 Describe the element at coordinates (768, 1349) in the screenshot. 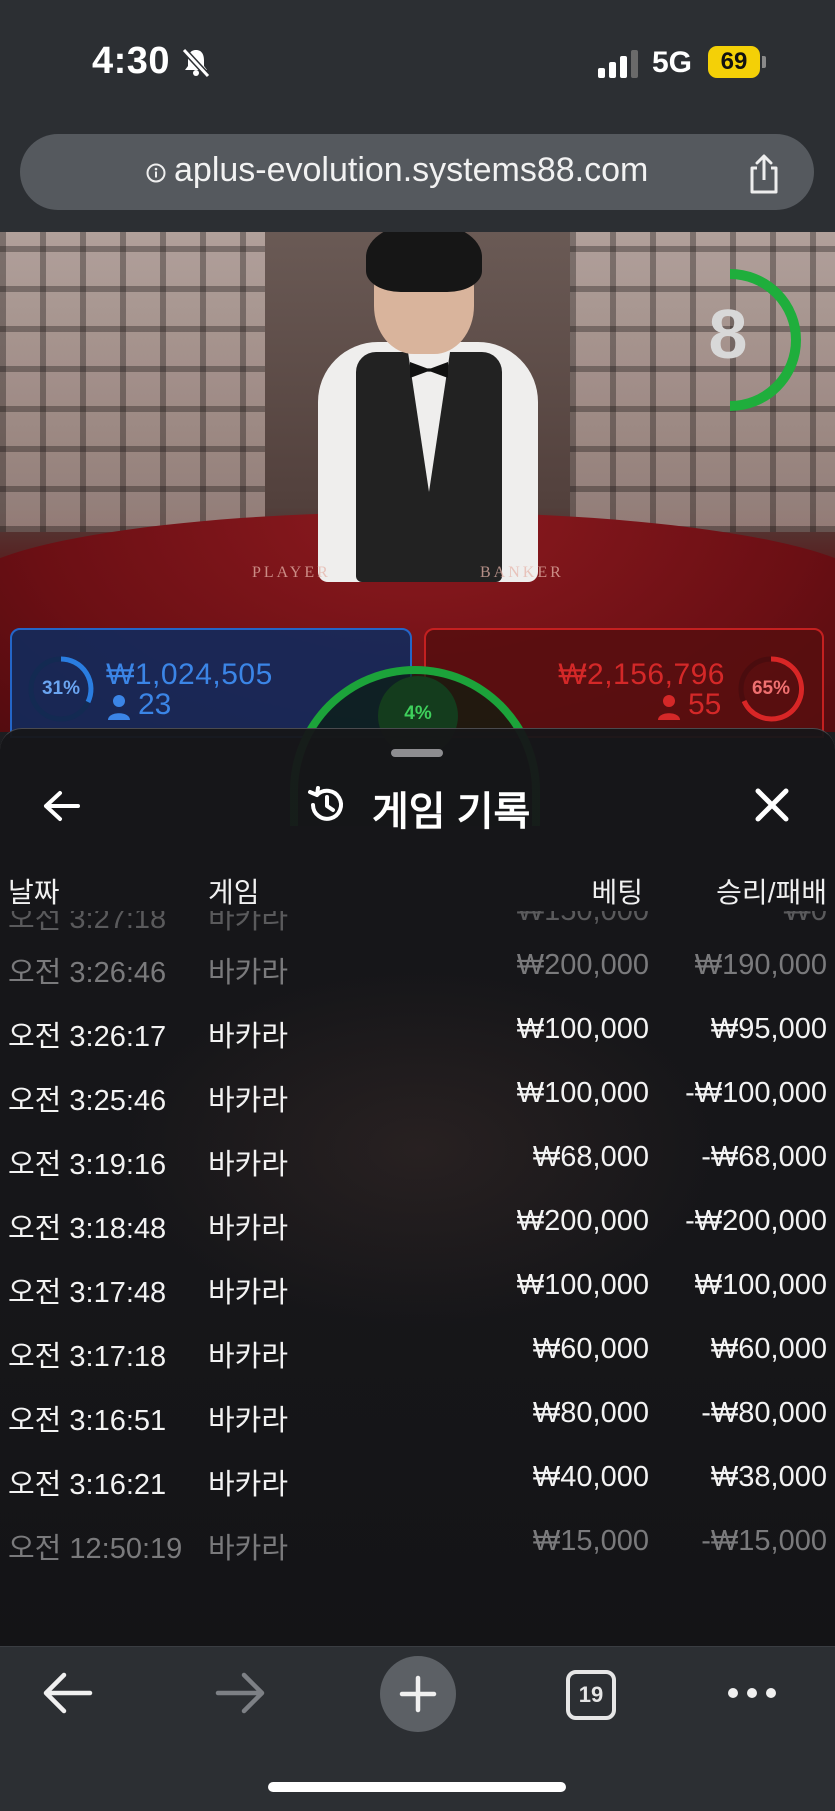

I see `cell-result: ₩60,000` at that location.